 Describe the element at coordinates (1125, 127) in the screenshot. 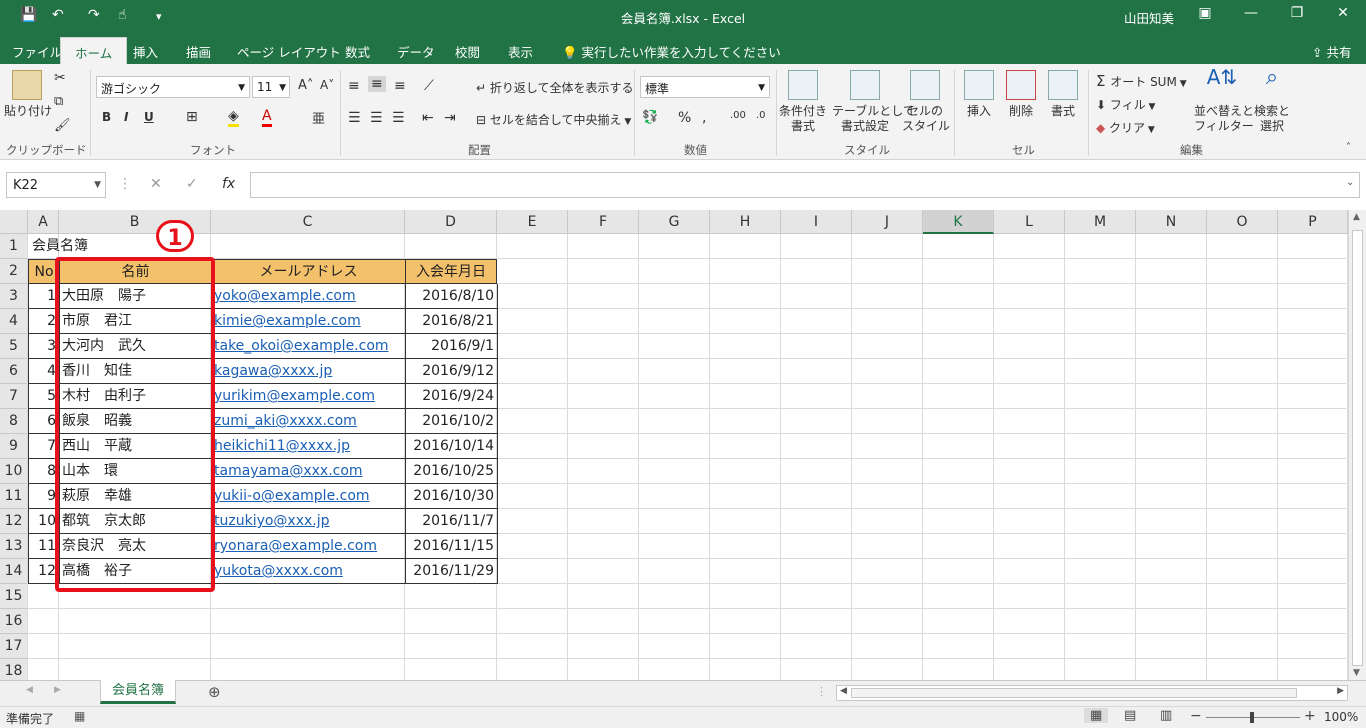

I see `clear-button: ◆ クリア ▼` at that location.